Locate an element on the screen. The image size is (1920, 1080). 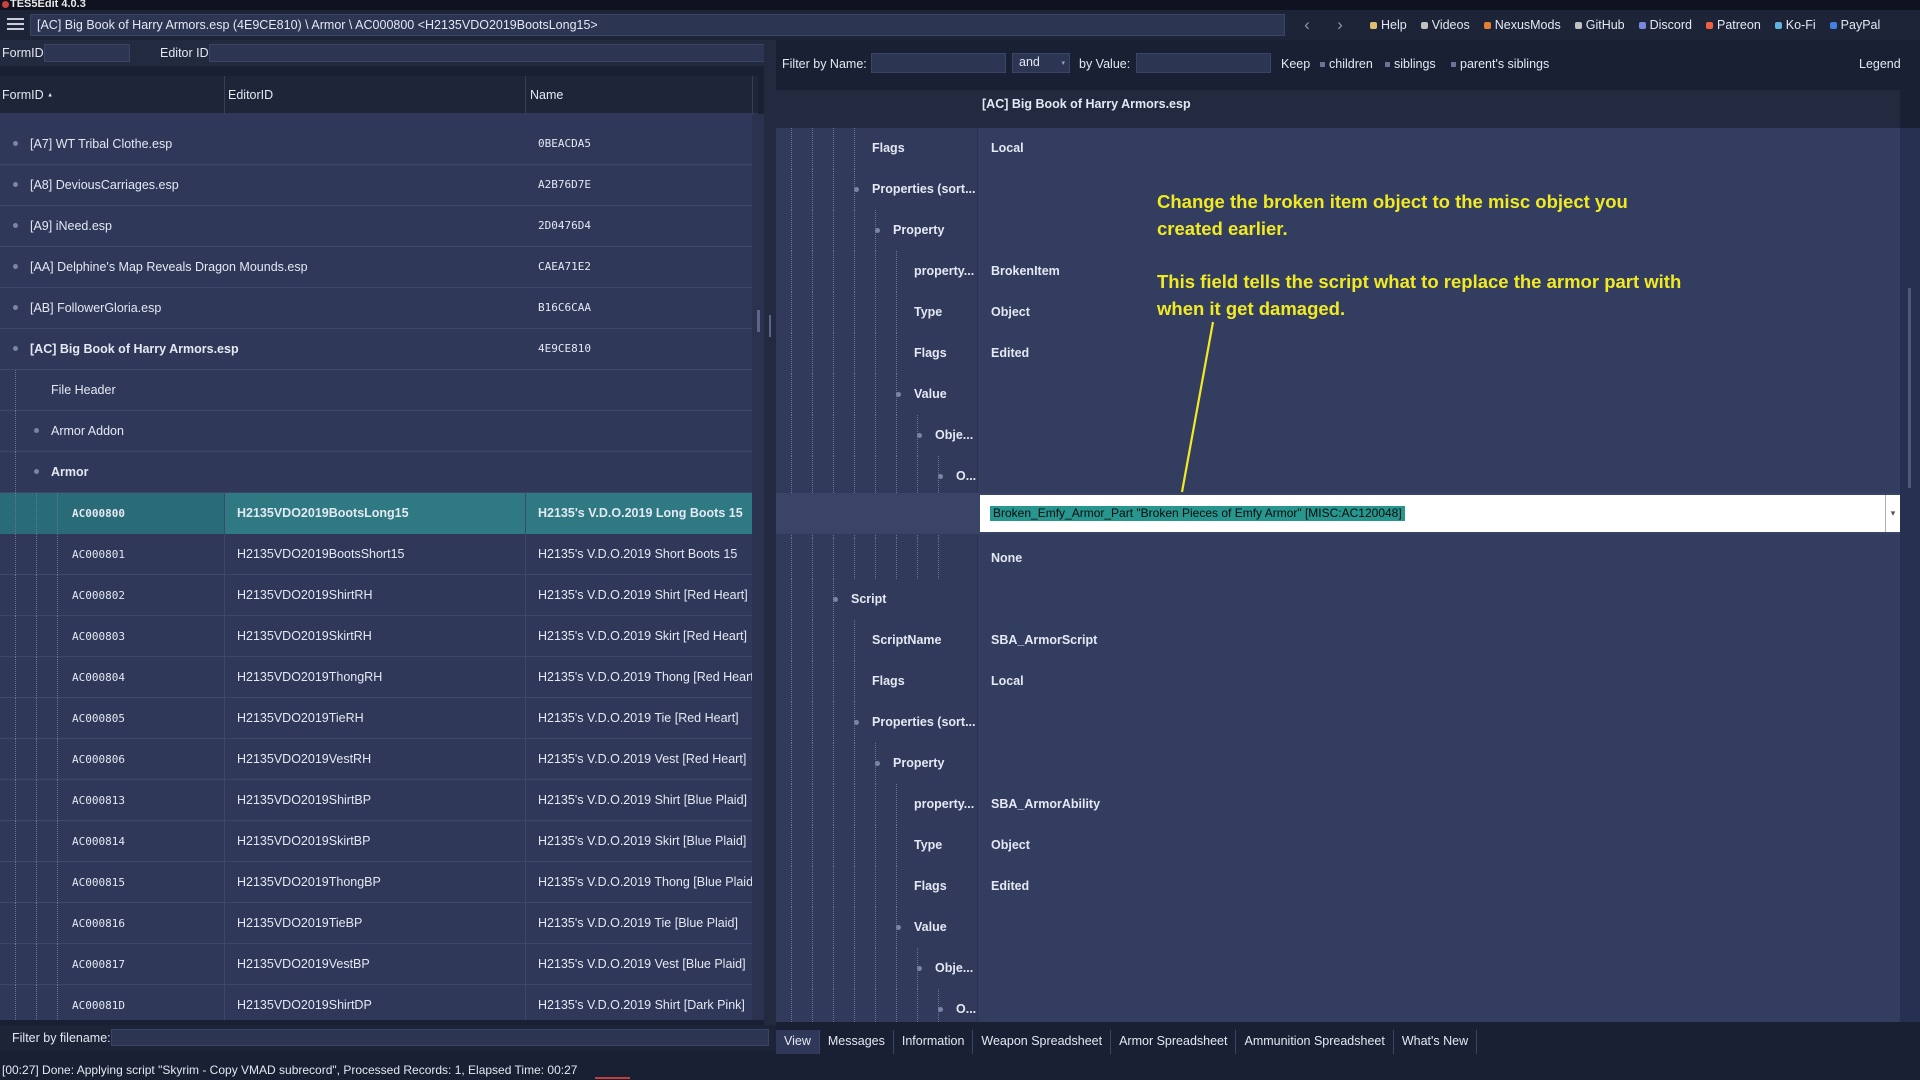
link-patreon: Patreon is located at coordinates (1733, 25).